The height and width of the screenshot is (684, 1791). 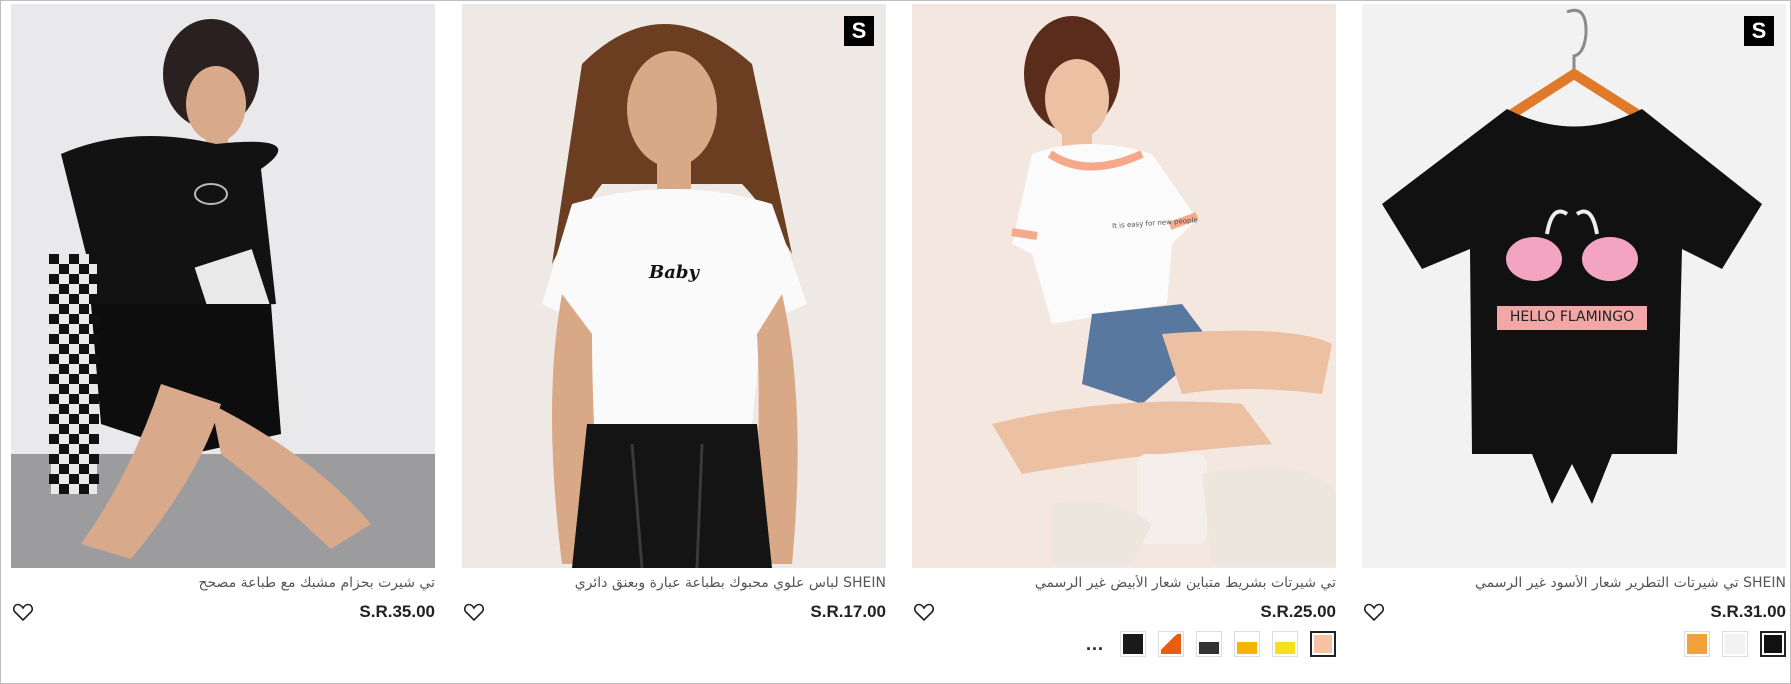 I want to click on checker-pattern, so click(x=74, y=374).